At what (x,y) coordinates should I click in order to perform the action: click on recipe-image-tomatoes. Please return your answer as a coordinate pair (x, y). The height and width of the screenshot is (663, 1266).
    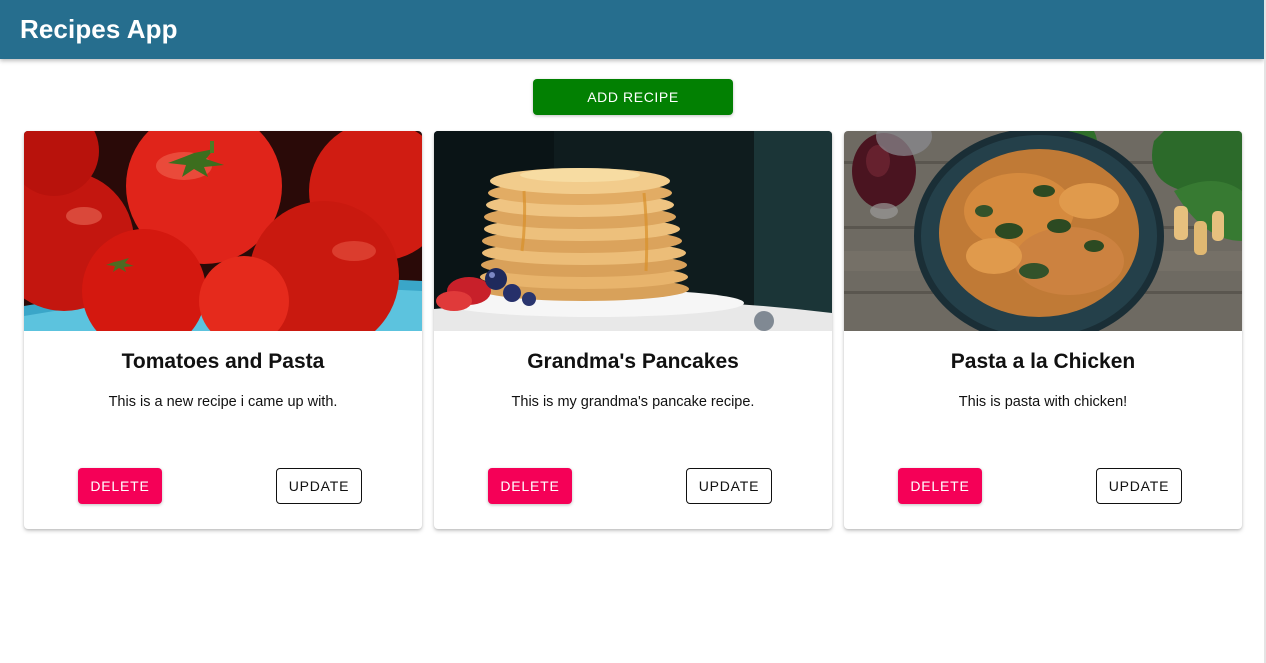
    Looking at the image, I should click on (223, 231).